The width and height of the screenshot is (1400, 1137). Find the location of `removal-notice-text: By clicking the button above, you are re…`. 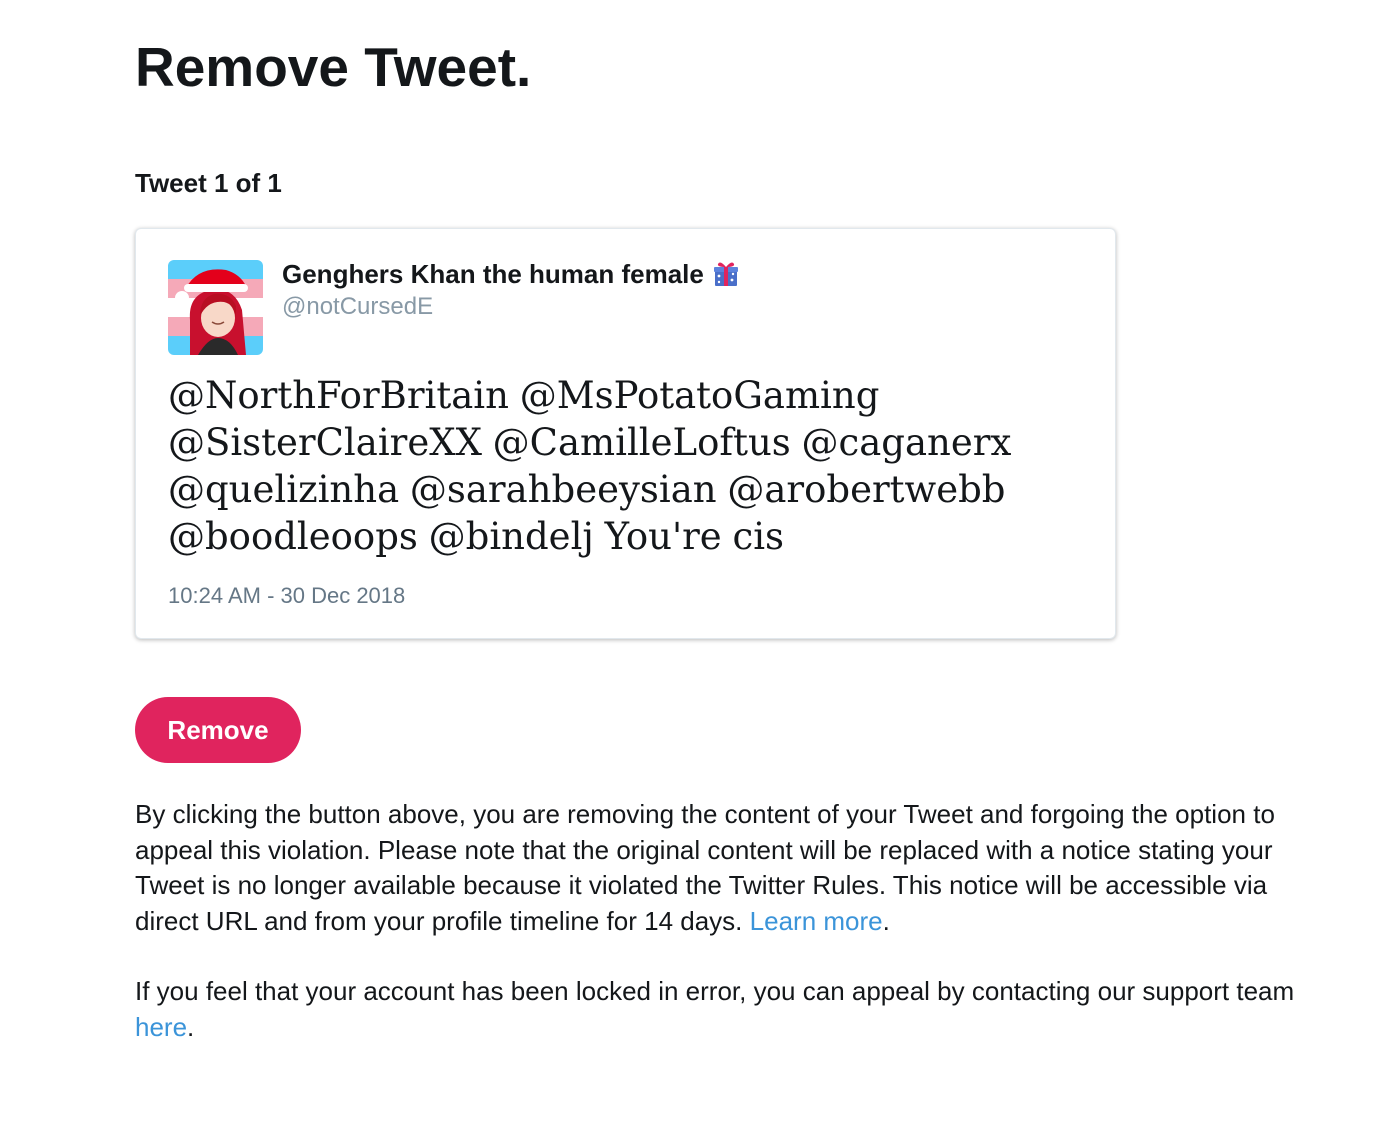

removal-notice-text: By clicking the button above, you are re… is located at coordinates (705, 867).